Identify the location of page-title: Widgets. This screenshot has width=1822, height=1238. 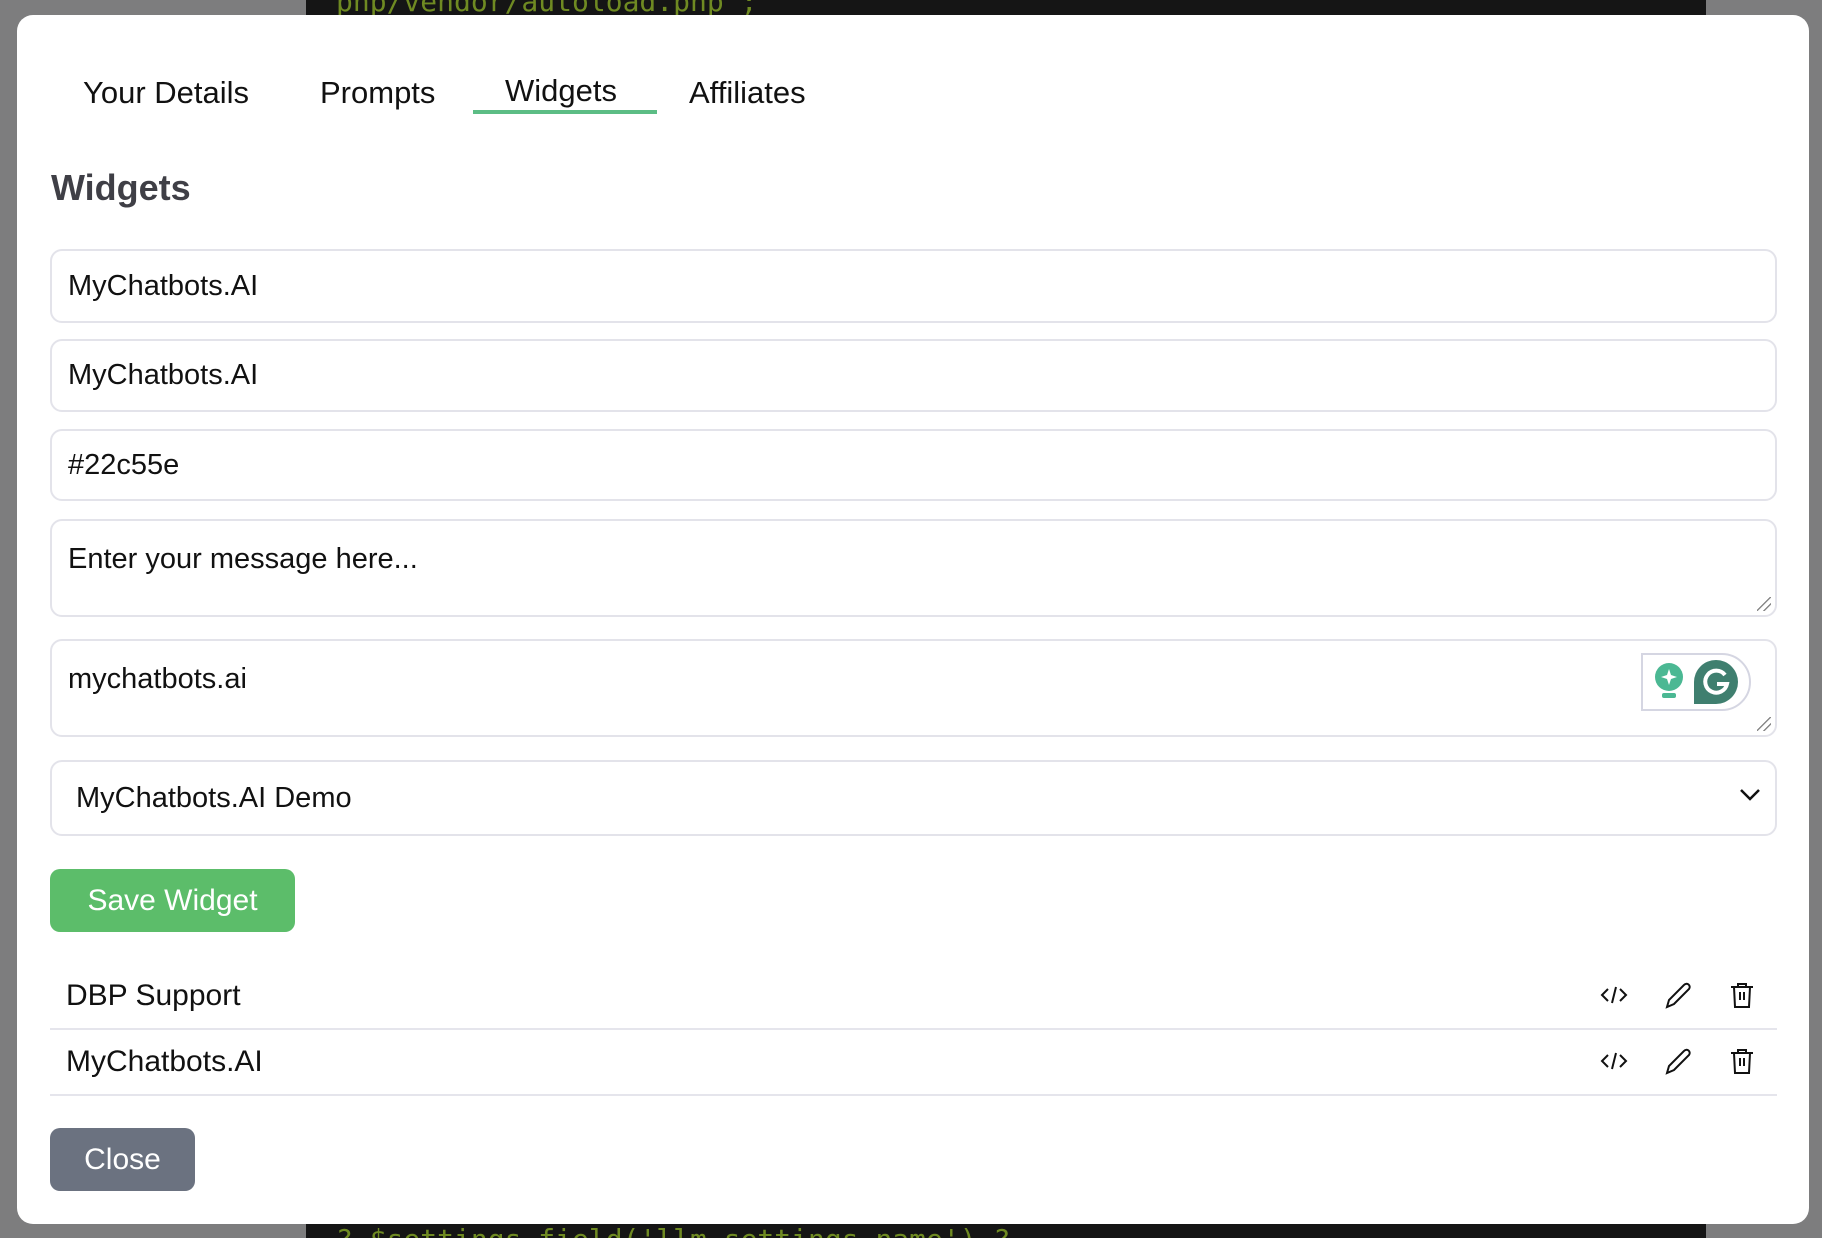
(121, 187).